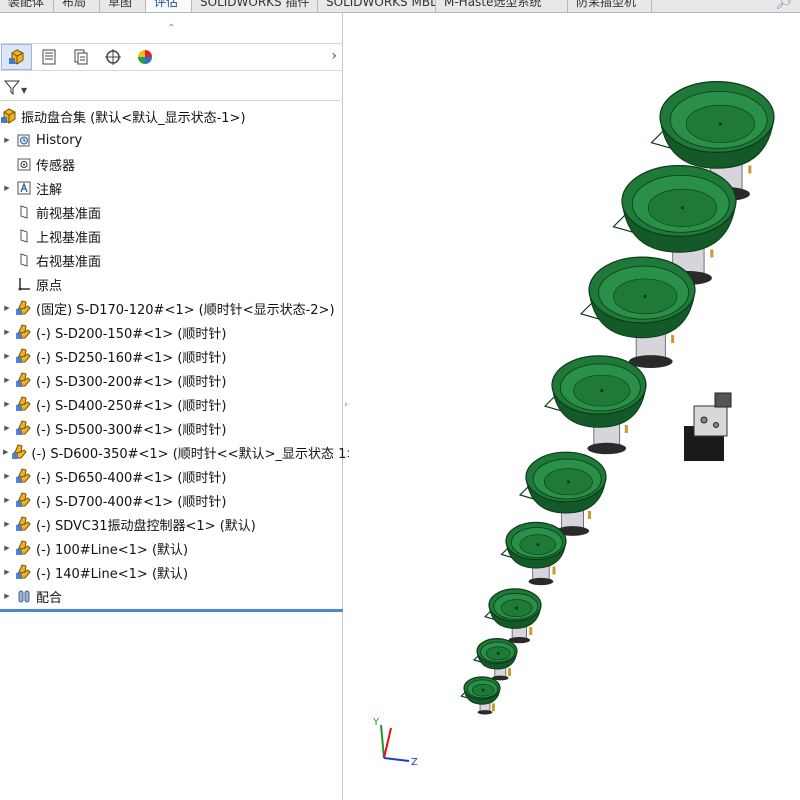 Image resolution: width=800 pixels, height=800 pixels. I want to click on manager-tab-bar: ›, so click(171, 57).